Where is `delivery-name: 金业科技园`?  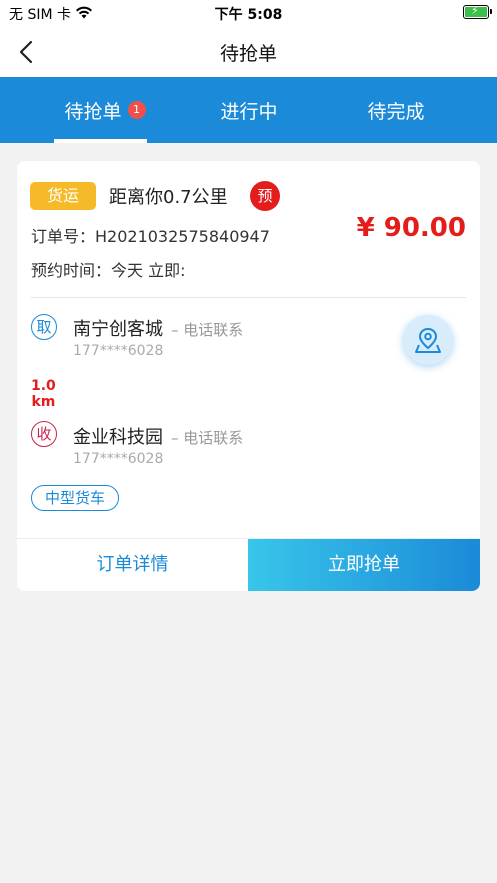
delivery-name: 金业科技园 is located at coordinates (118, 437).